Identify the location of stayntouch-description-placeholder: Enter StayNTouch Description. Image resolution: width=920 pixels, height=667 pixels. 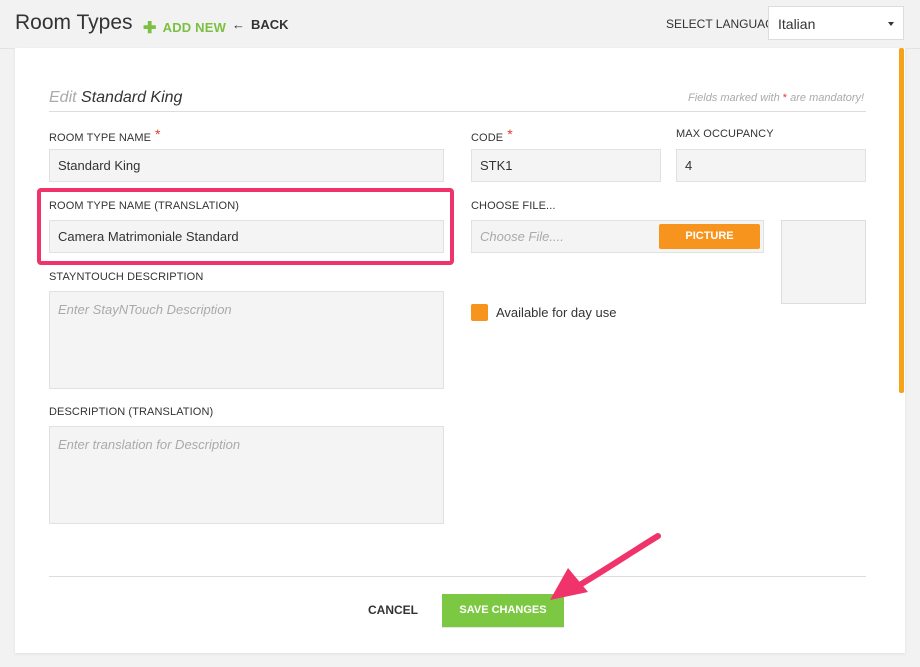
(145, 309).